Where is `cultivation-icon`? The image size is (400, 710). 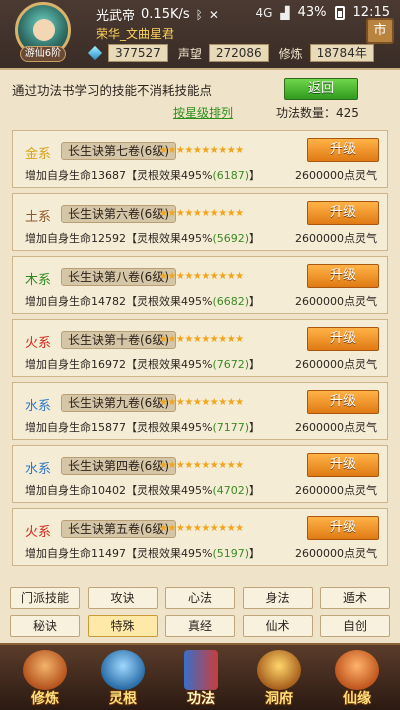
cultivation-icon is located at coordinates (45, 670).